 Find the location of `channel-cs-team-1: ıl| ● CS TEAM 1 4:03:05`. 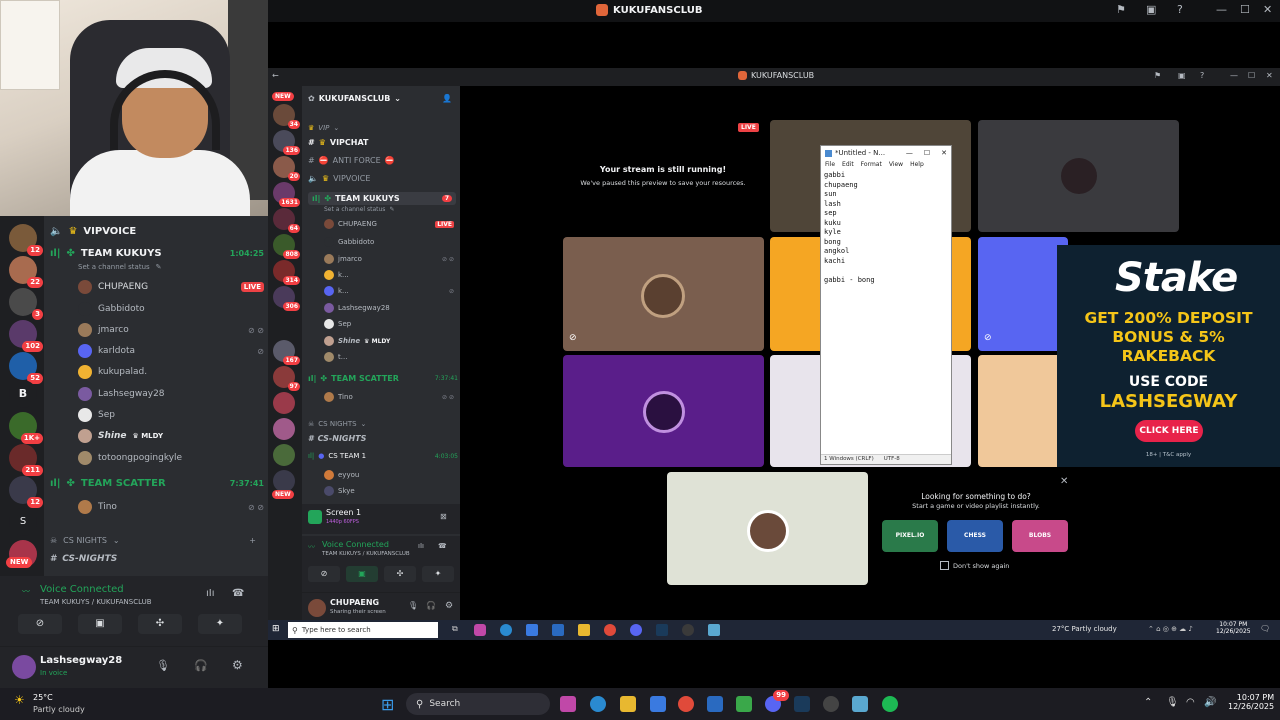

channel-cs-team-1: ıl| ● CS TEAM 1 4:03:05 is located at coordinates (383, 456).